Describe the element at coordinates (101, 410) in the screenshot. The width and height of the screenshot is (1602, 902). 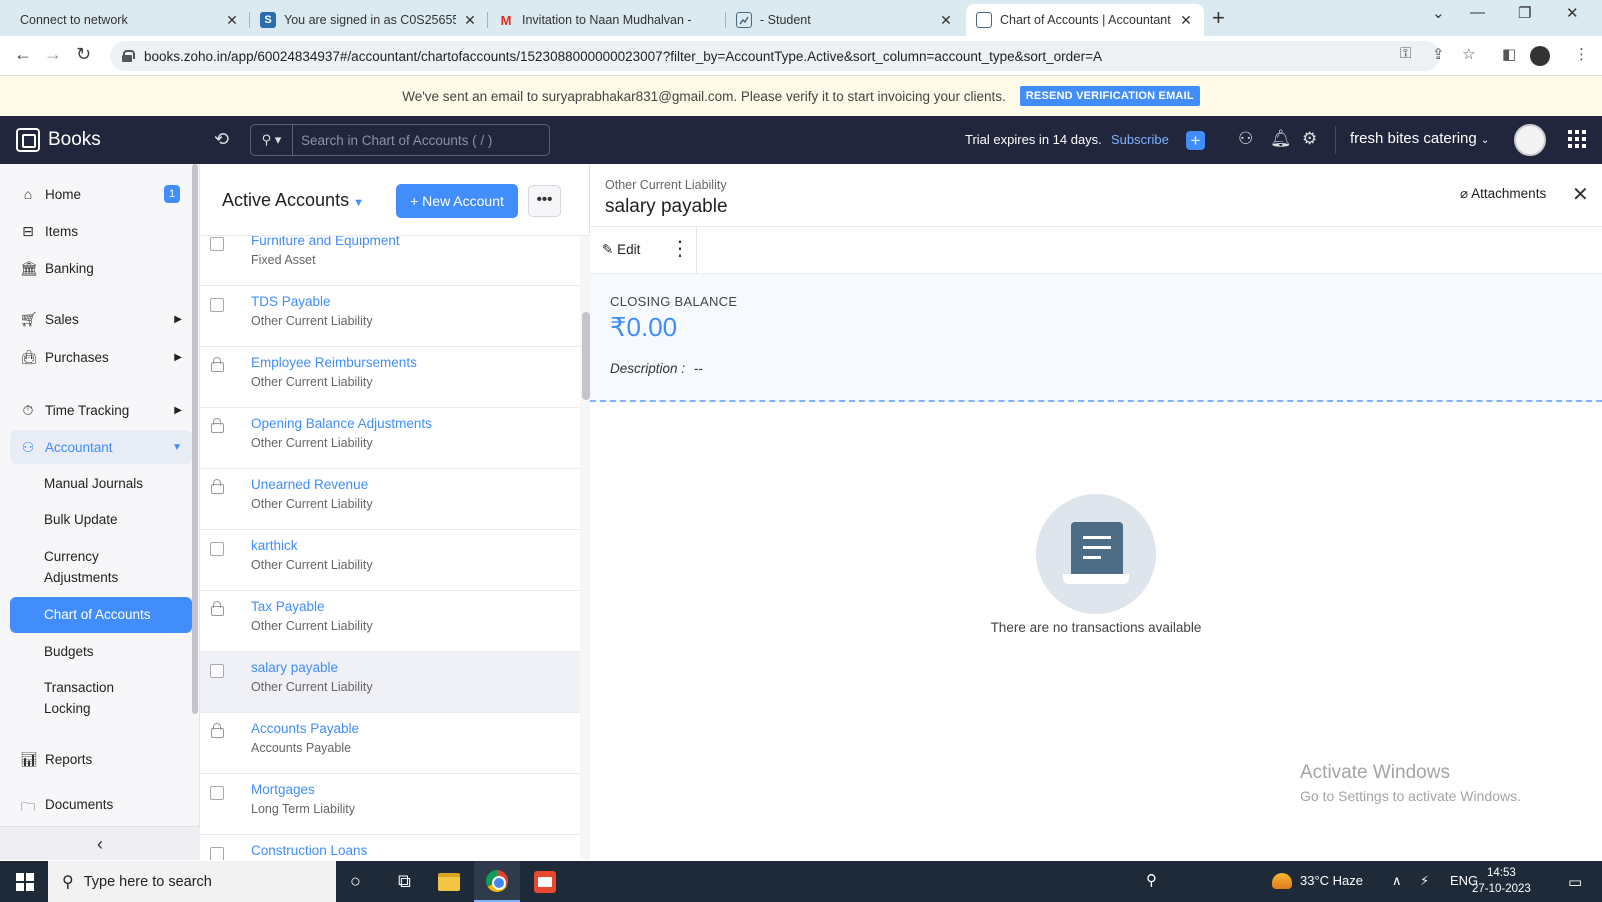
I see `sidebar-item-time-tracking: ⏱︎ Time Tracking ▶` at that location.